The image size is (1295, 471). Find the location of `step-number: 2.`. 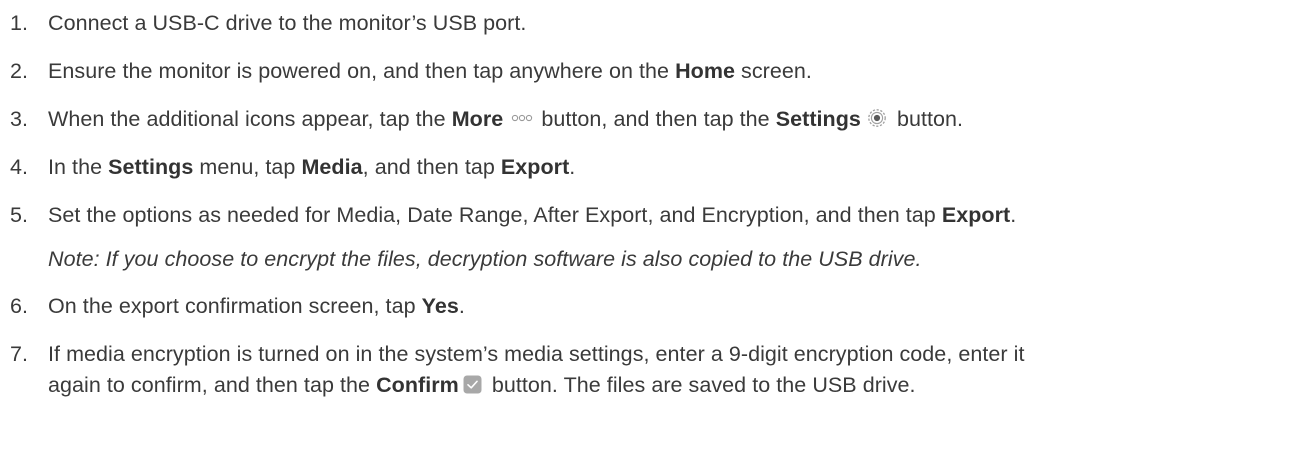

step-number: 2. is located at coordinates (19, 71).